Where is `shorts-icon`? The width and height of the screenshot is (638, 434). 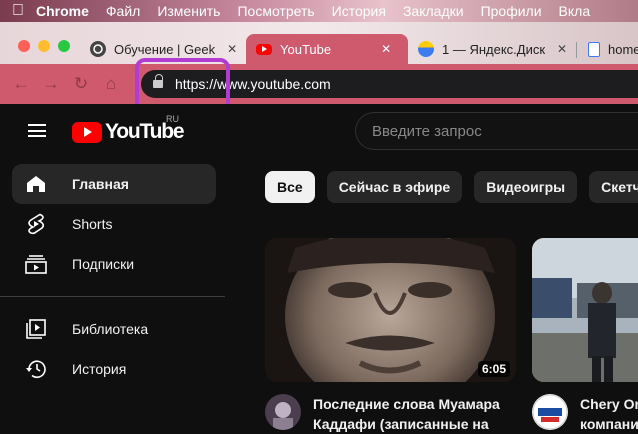
shorts-icon is located at coordinates (36, 224).